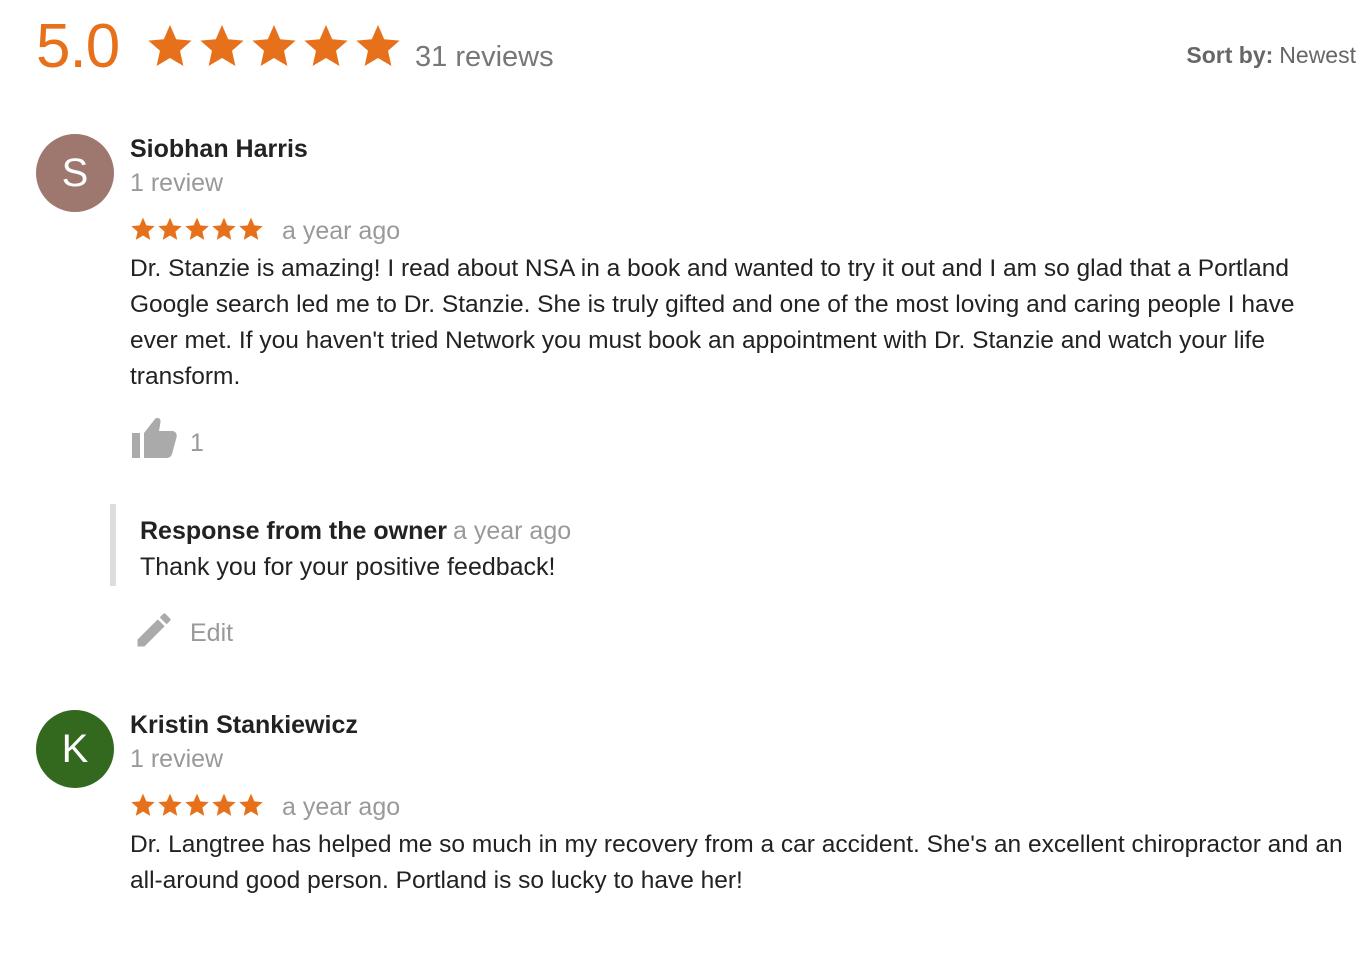 This screenshot has height=962, width=1358. I want to click on owner-response-divider, so click(113, 545).